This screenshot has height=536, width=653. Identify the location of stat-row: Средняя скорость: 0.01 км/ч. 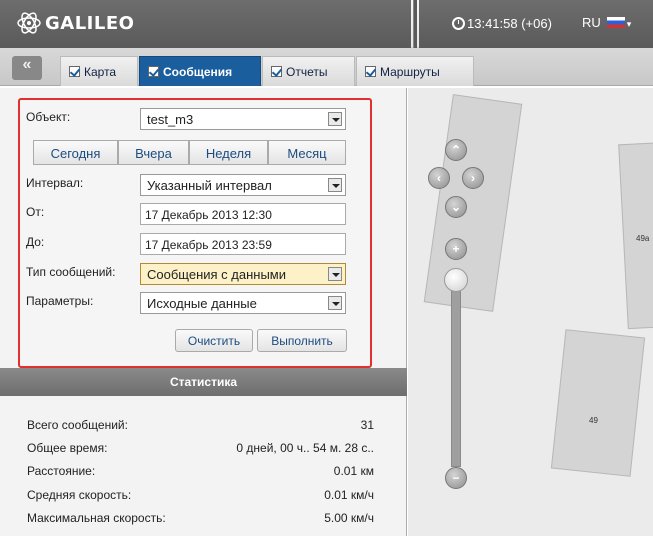
(200, 495).